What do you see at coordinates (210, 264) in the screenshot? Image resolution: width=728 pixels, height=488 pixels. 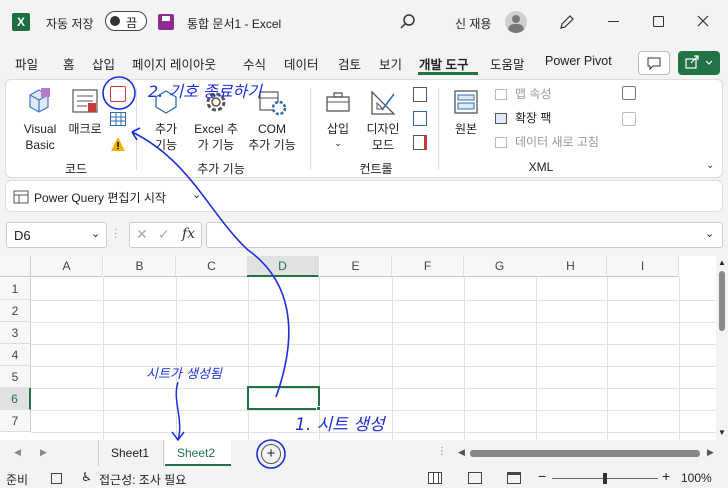 I see `annotation-arrow-curve` at bounding box center [210, 264].